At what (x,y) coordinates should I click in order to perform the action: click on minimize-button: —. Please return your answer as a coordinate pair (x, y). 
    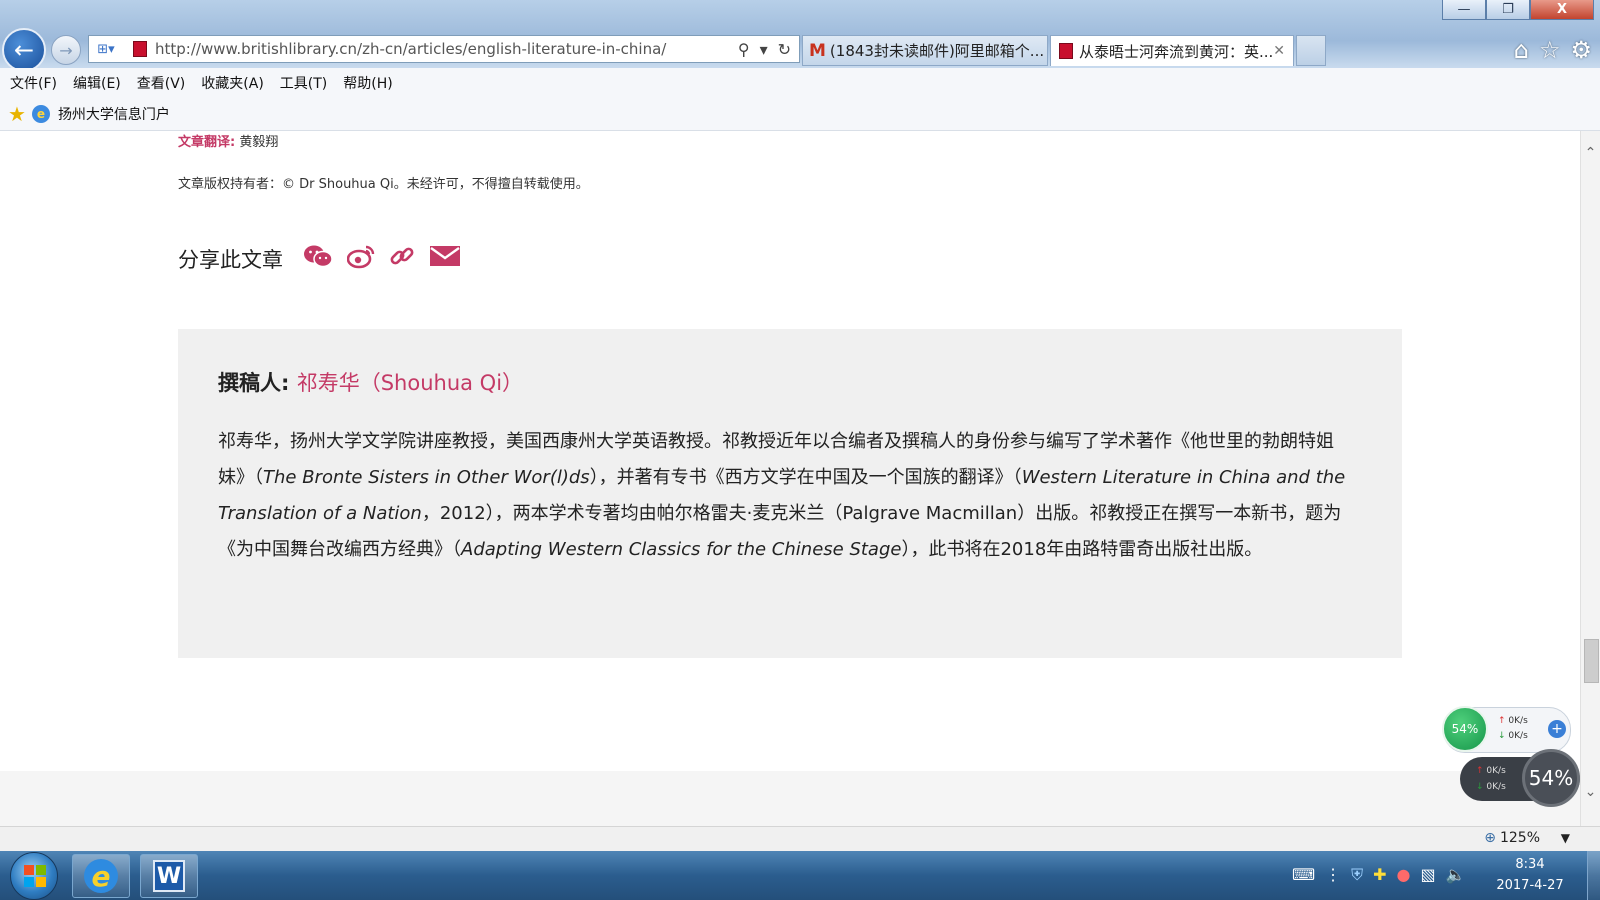
    Looking at the image, I should click on (1464, 10).